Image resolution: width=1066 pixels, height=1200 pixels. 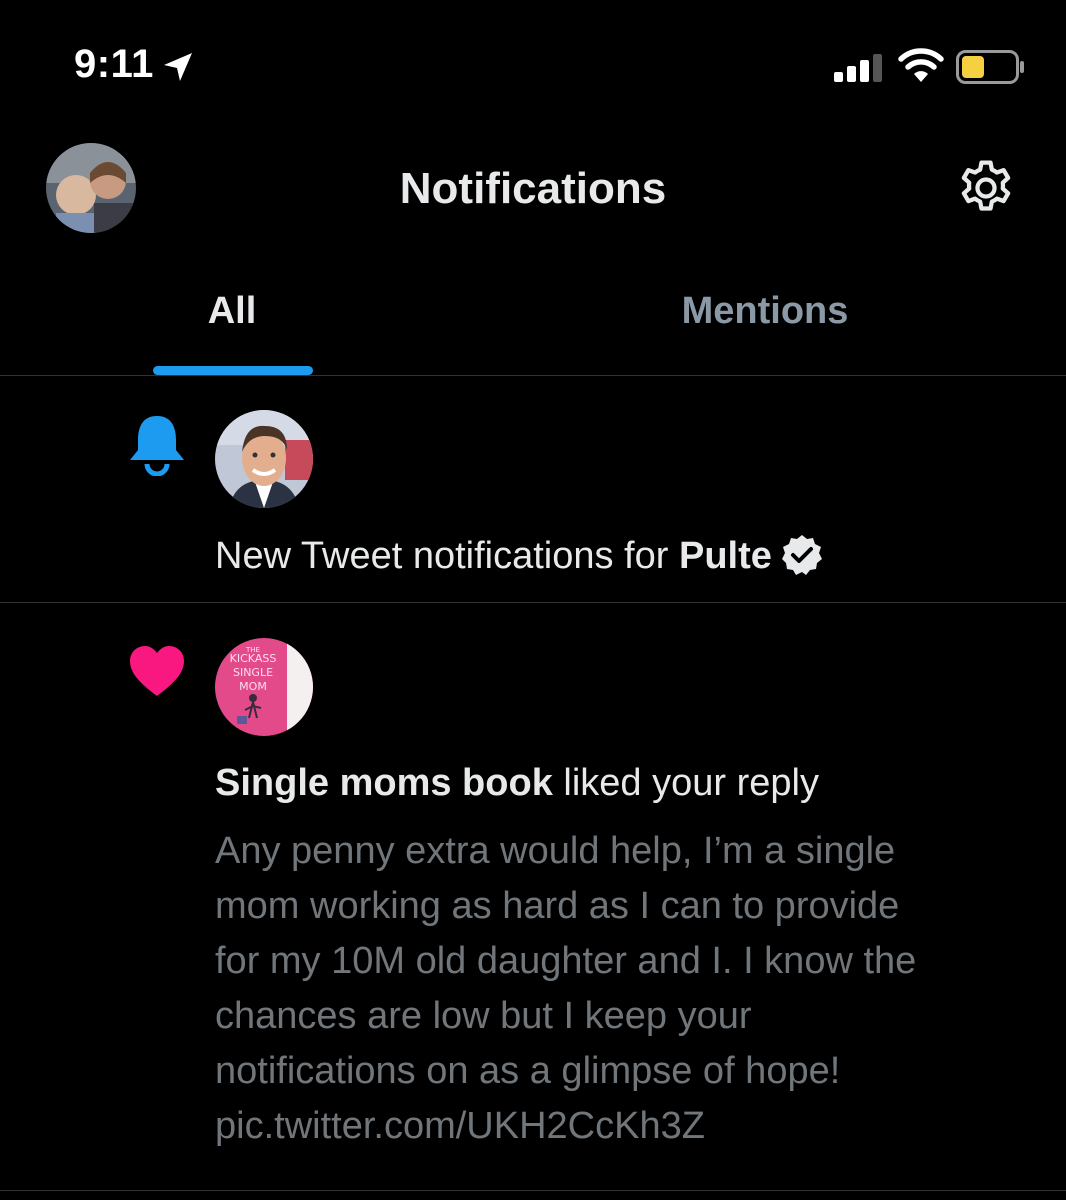 What do you see at coordinates (157, 446) in the screenshot?
I see `bell-icon` at bounding box center [157, 446].